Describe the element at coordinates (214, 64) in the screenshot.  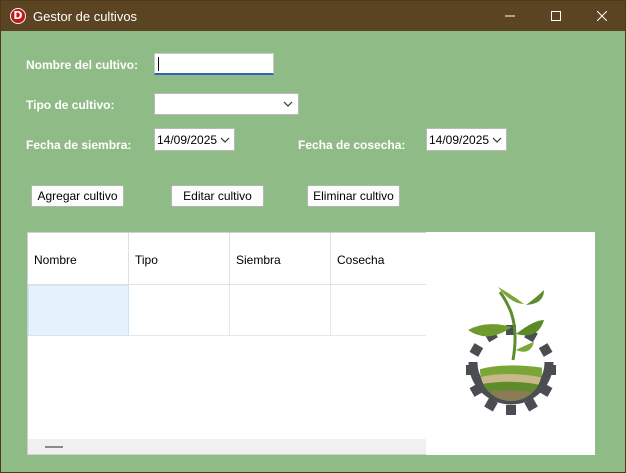
I see `nombre-input` at that location.